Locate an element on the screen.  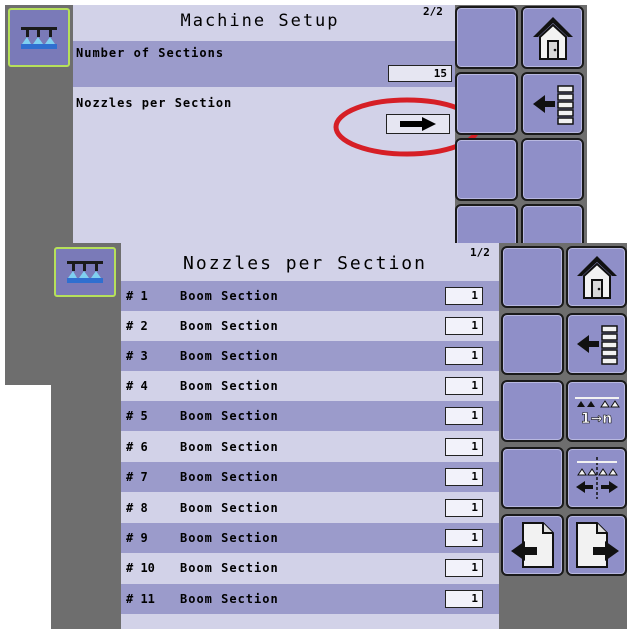
table-row: # 8 Boom Section 1 is located at coordinates (310, 508).